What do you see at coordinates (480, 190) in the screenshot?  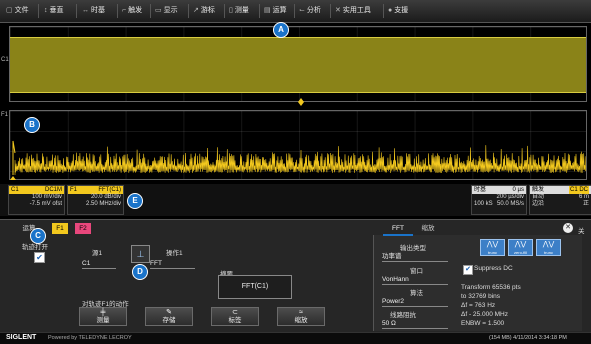 I see `timebase-title: 时基` at bounding box center [480, 190].